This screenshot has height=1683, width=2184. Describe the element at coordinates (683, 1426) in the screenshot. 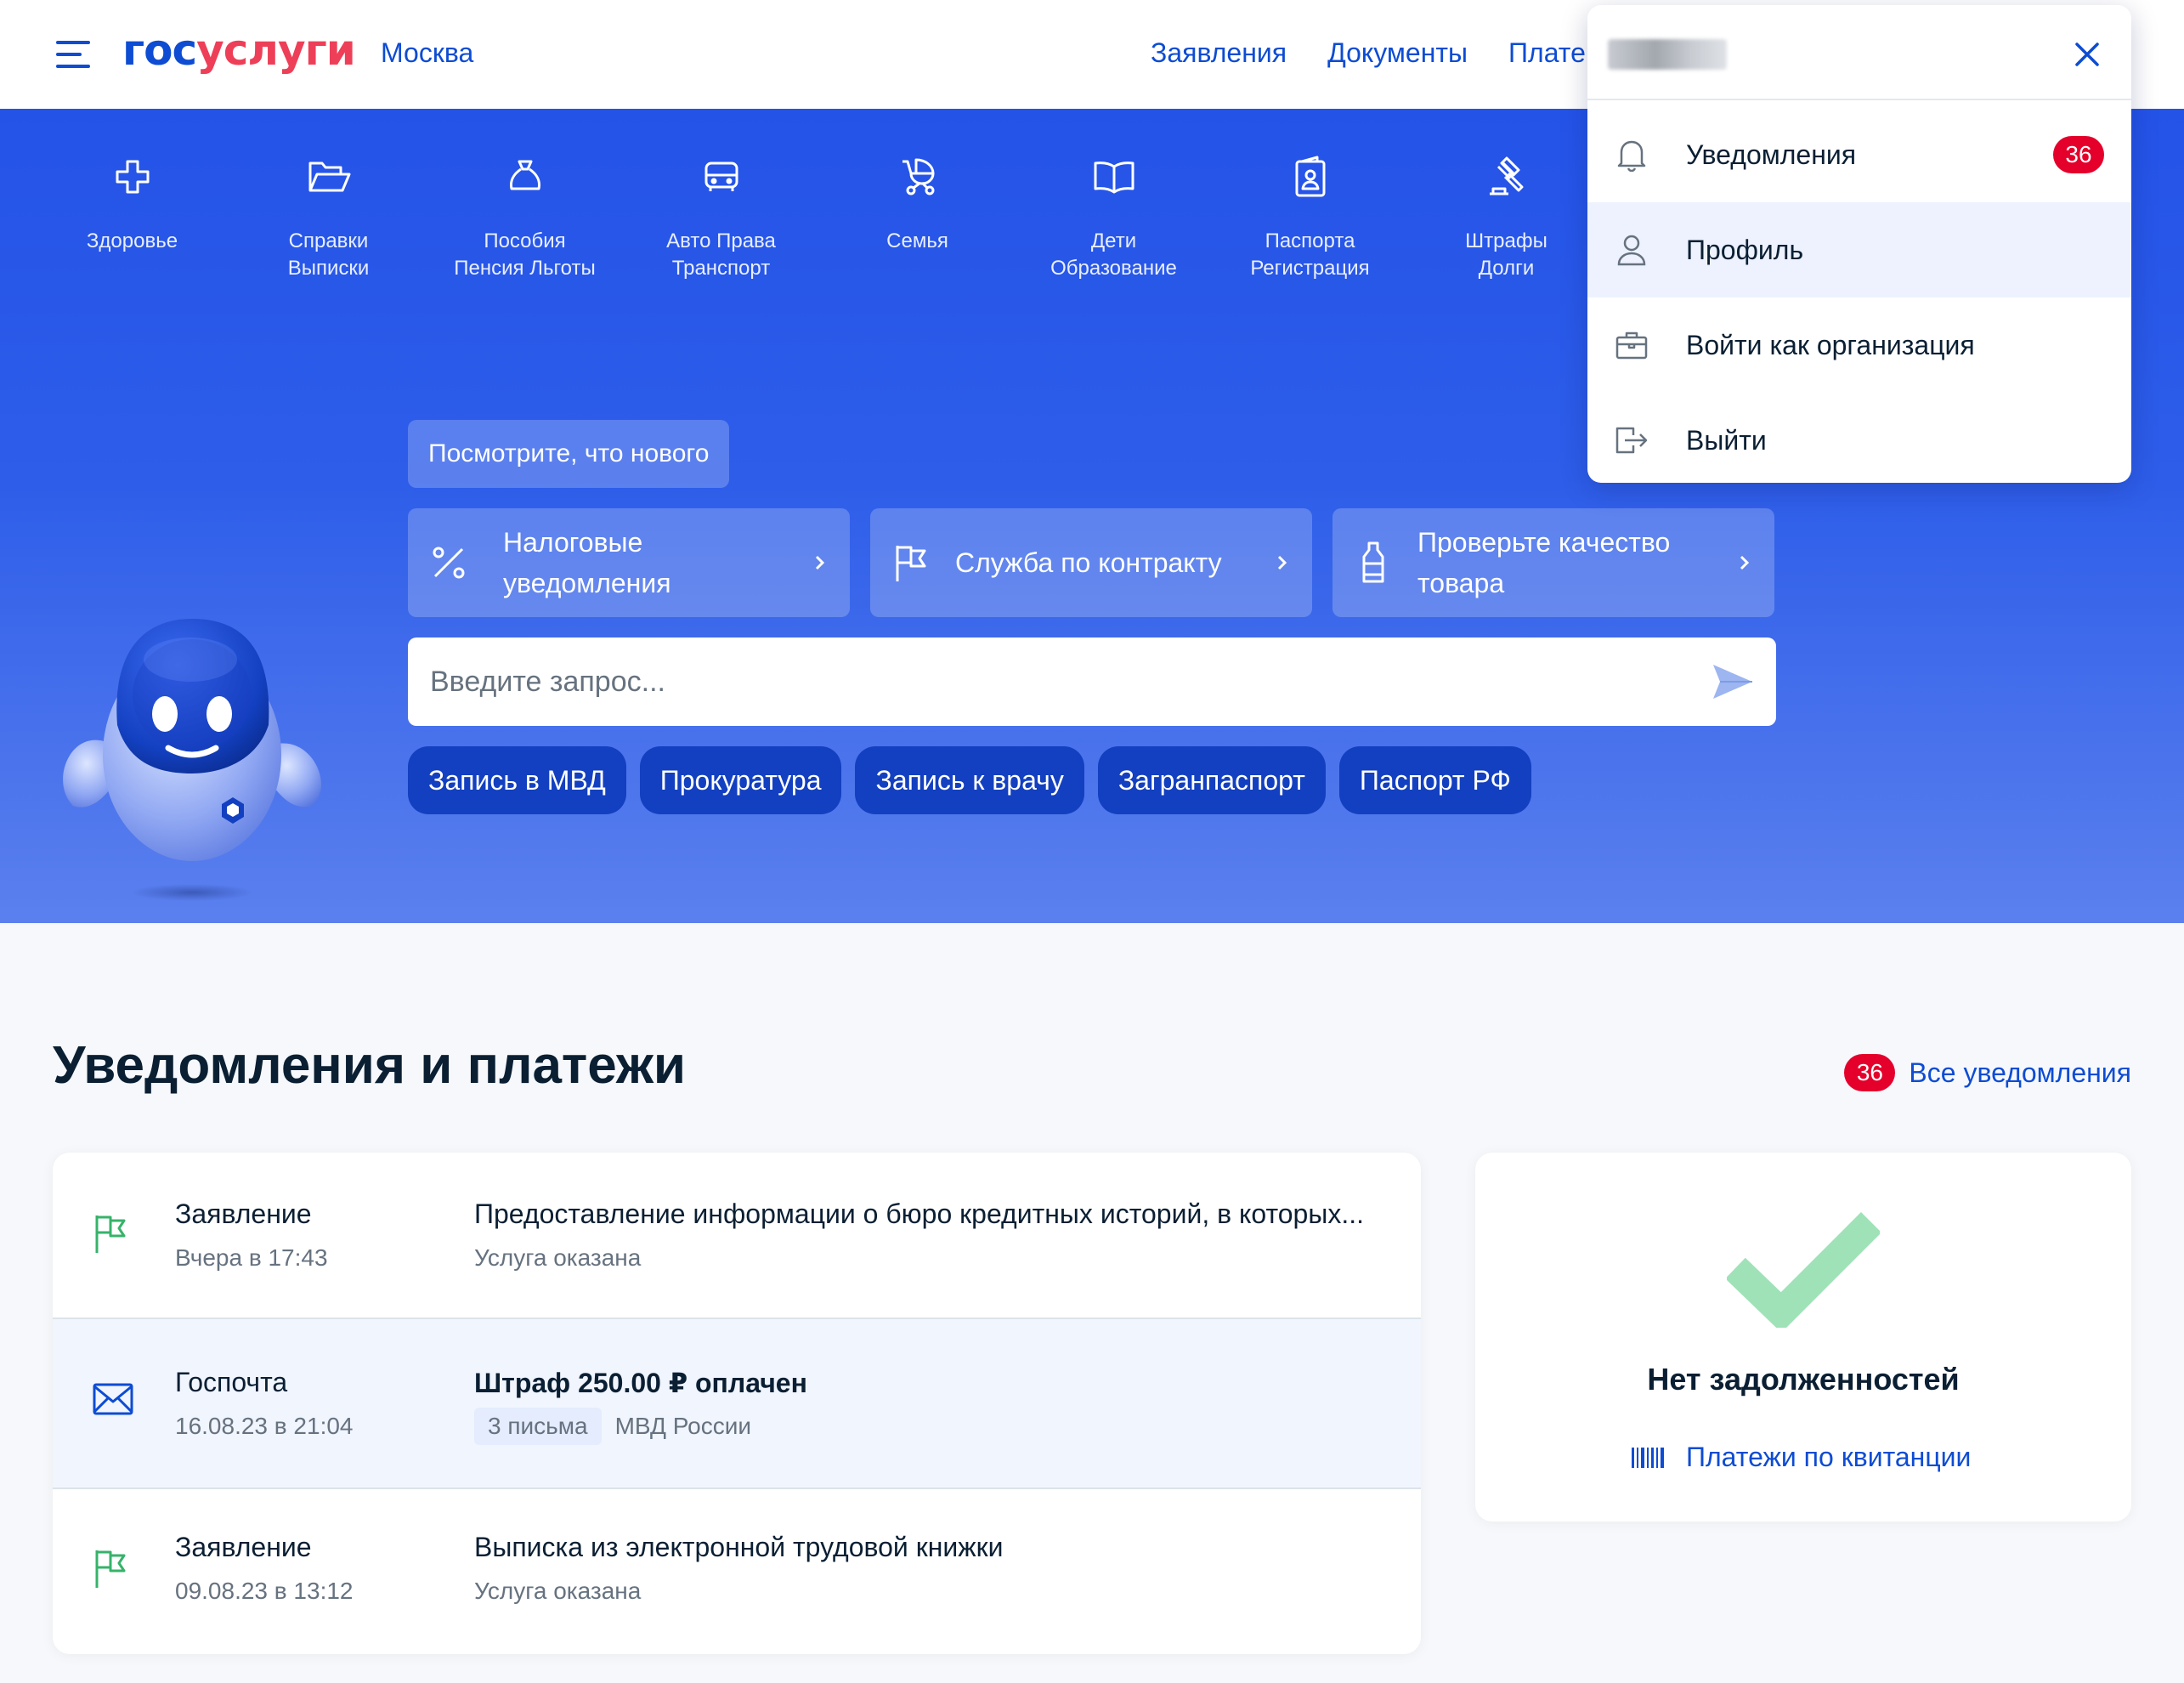

I see `item-sender: МВД России` at that location.